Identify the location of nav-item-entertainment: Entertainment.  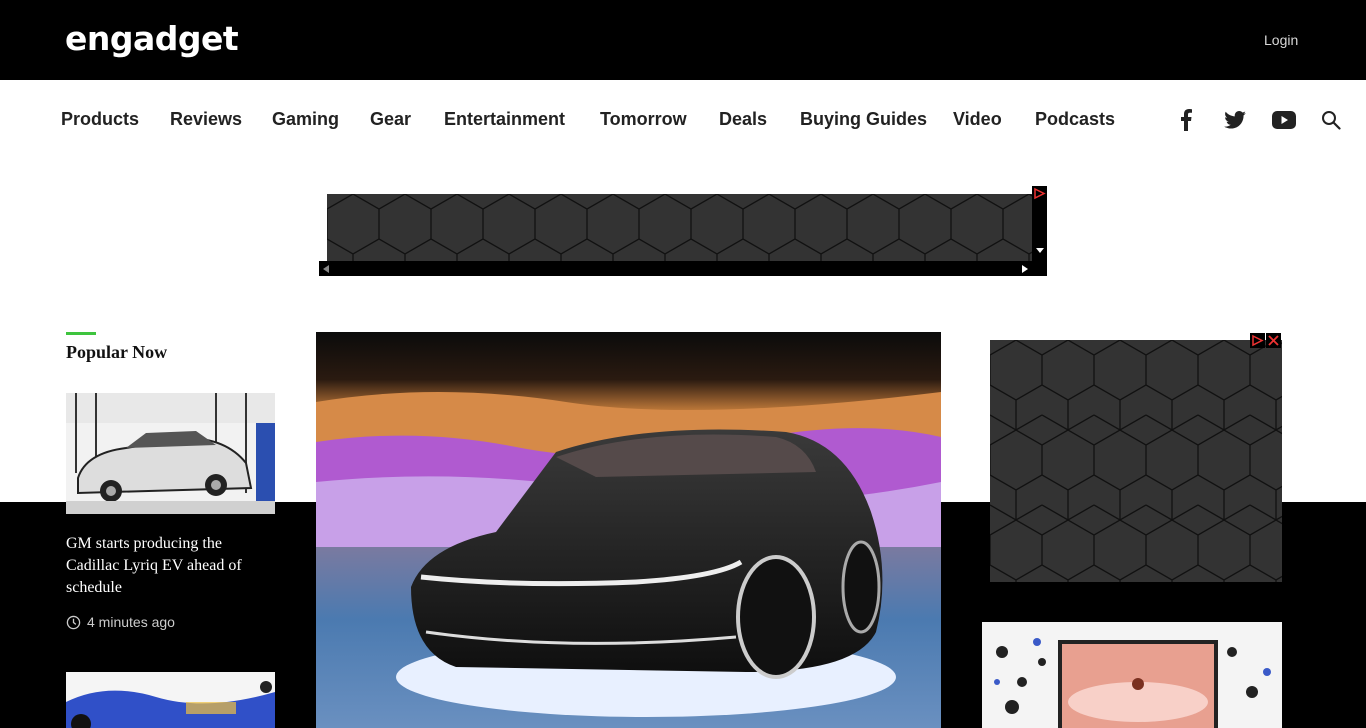
(504, 119).